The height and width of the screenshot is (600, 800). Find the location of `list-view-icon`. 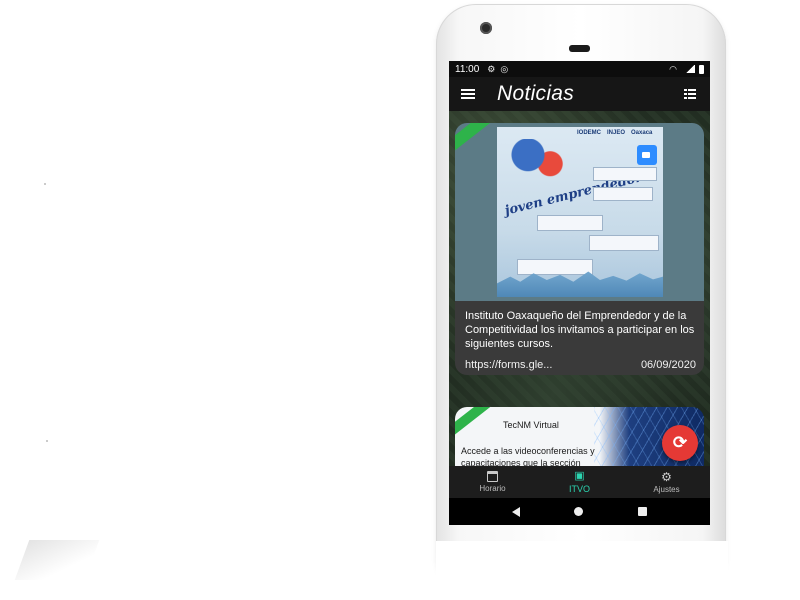

list-view-icon is located at coordinates (690, 94).